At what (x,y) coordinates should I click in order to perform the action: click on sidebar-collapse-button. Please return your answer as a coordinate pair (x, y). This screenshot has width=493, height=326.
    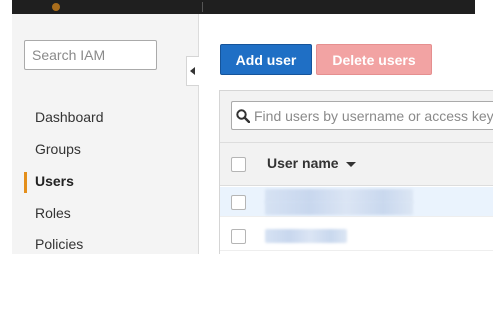
    Looking at the image, I should click on (192, 71).